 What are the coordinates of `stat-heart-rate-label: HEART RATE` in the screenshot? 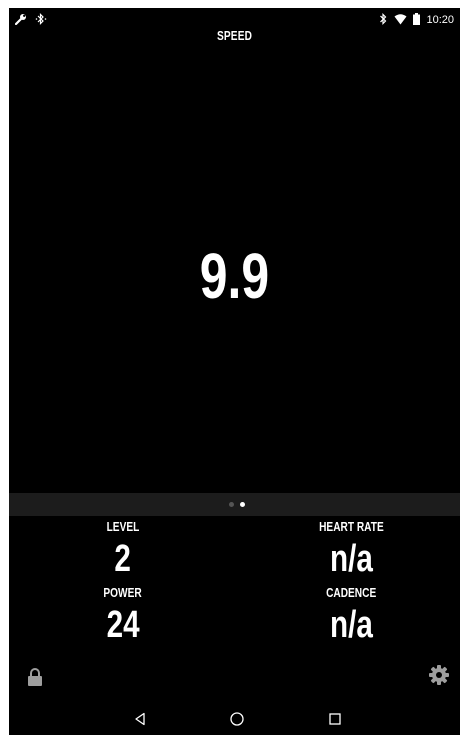 It's located at (351, 526).